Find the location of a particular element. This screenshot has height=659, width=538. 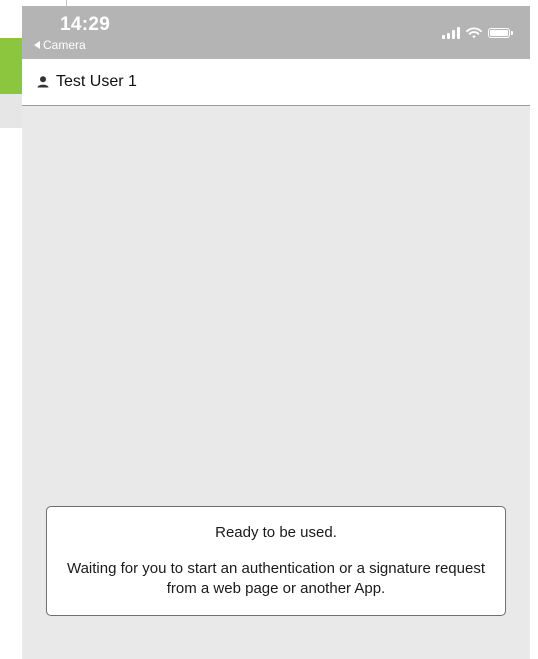

status-icons is located at coordinates (477, 33).